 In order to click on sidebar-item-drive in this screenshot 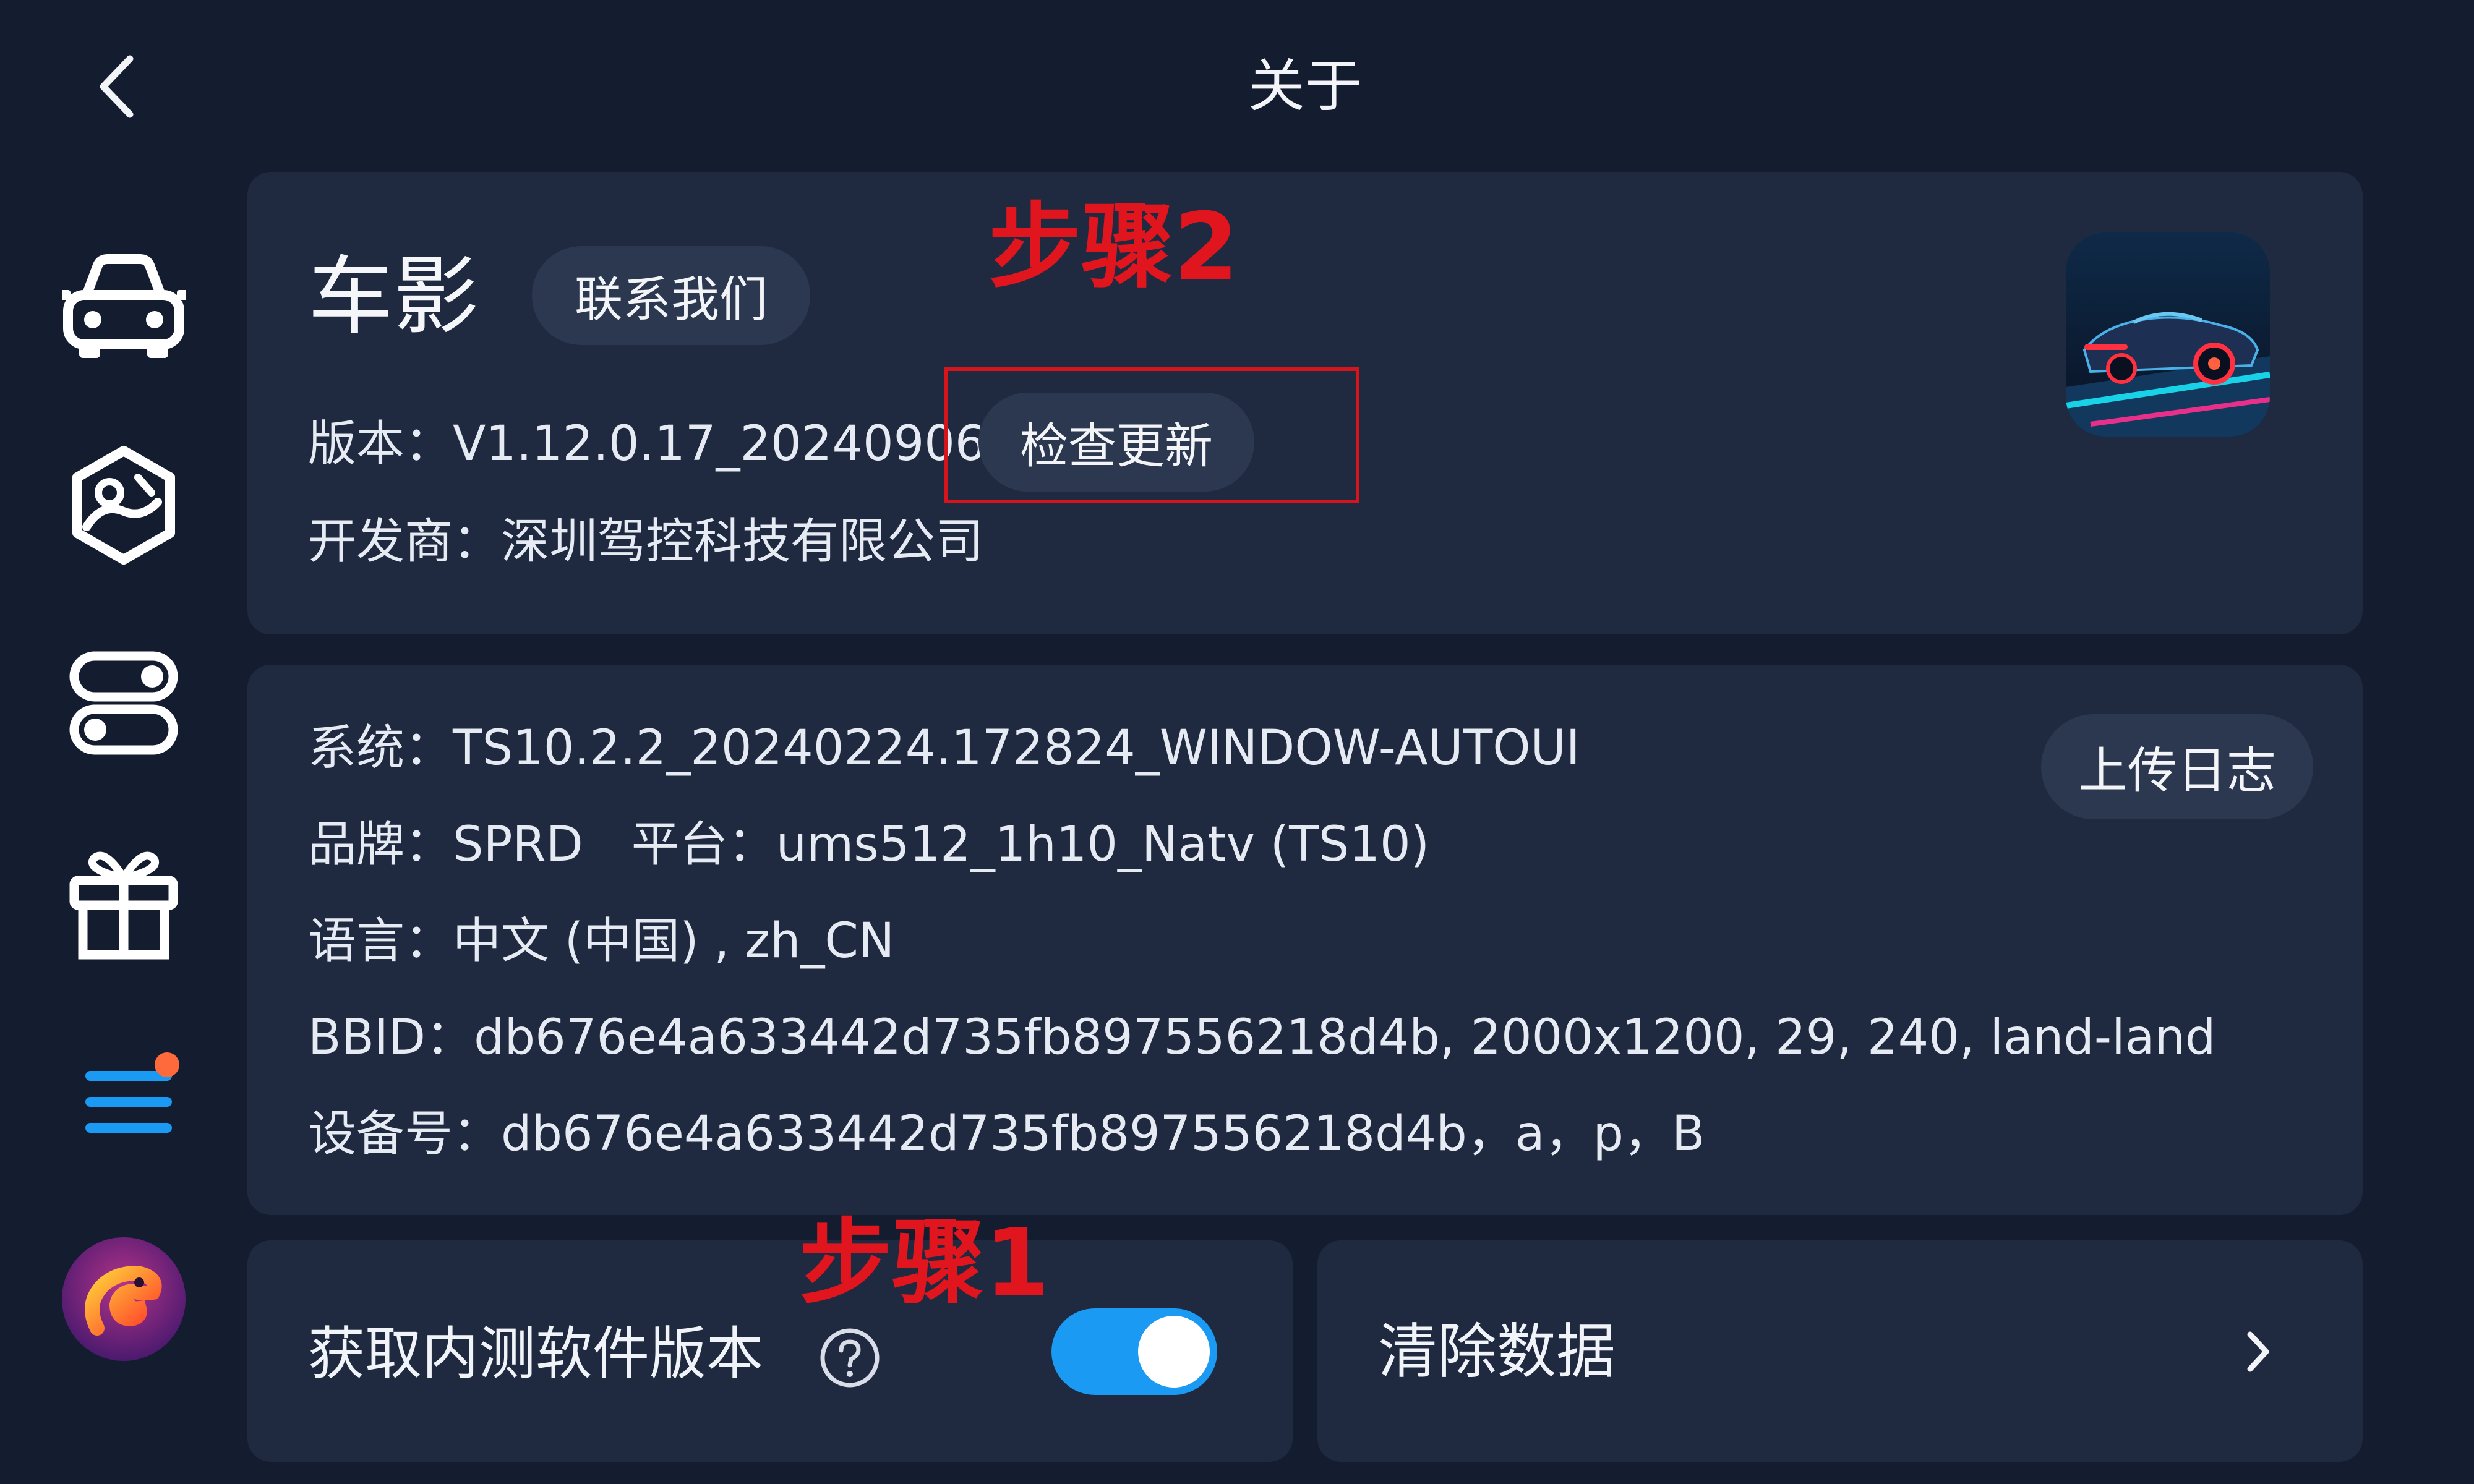, I will do `click(124, 505)`.